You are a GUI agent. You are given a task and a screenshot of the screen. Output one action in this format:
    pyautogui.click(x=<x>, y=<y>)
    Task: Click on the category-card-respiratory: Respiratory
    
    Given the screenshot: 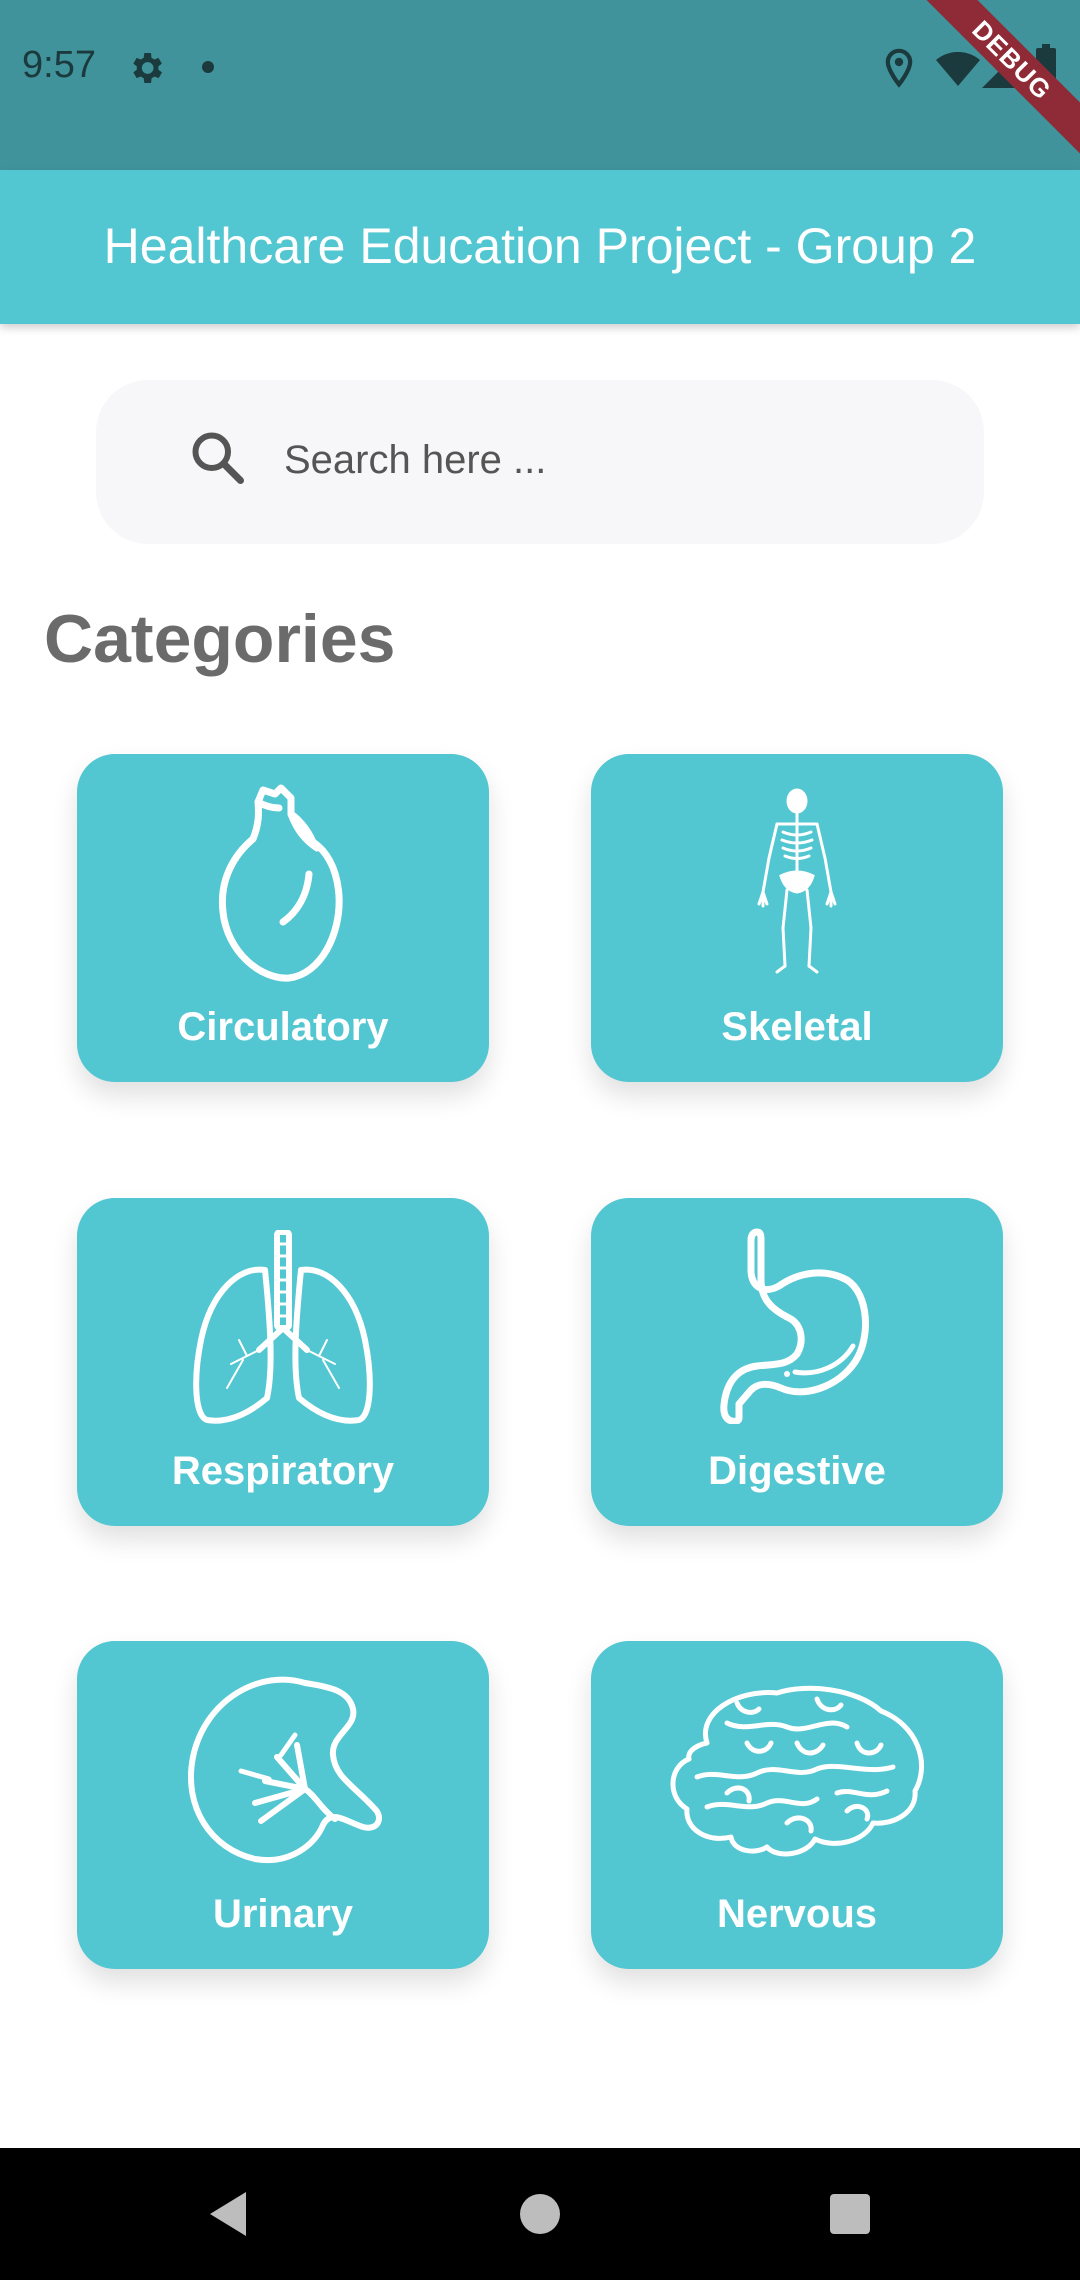 What is the action you would take?
    pyautogui.click(x=283, y=1362)
    